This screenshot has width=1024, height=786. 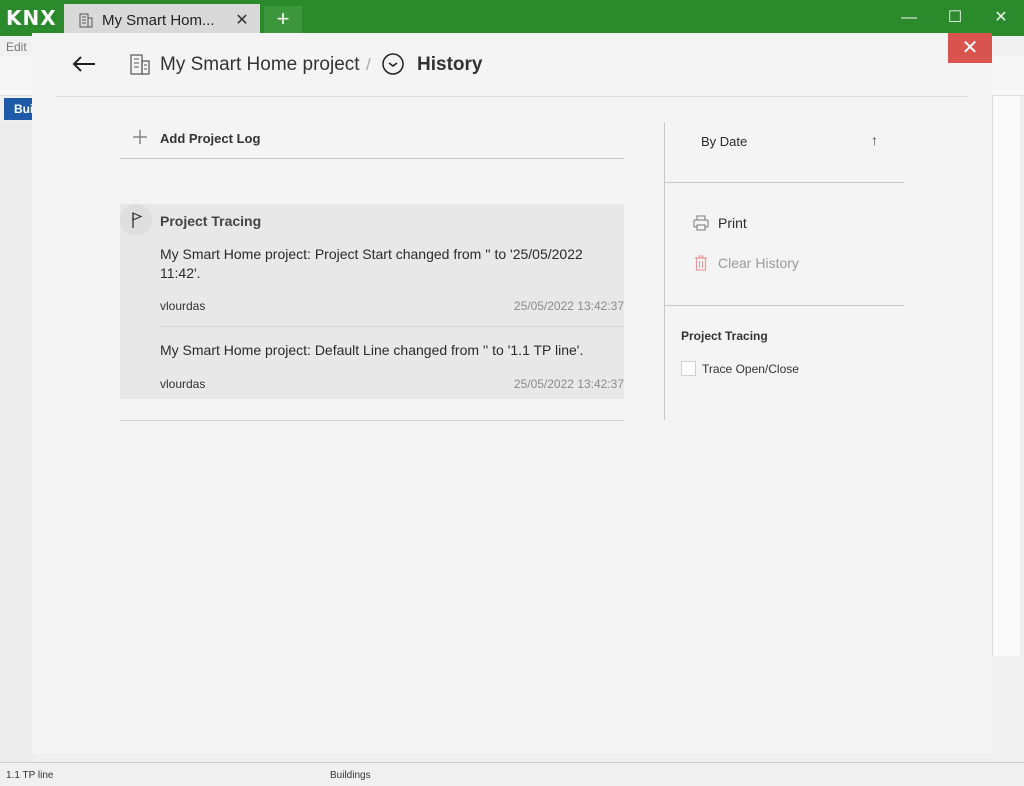 What do you see at coordinates (143, 138) in the screenshot?
I see `plus-icon` at bounding box center [143, 138].